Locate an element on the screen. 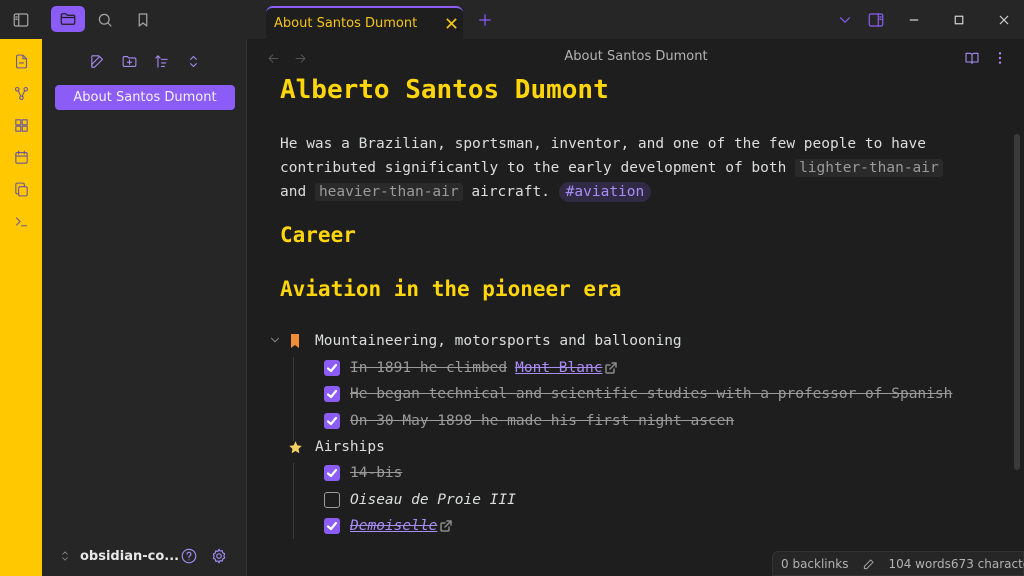  status-bar: 0 backlinks 104 words 673 characters is located at coordinates (898, 563).